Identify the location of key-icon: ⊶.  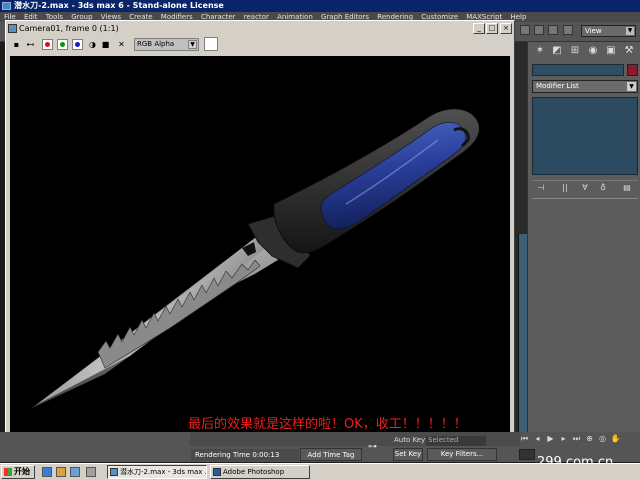
(378, 447).